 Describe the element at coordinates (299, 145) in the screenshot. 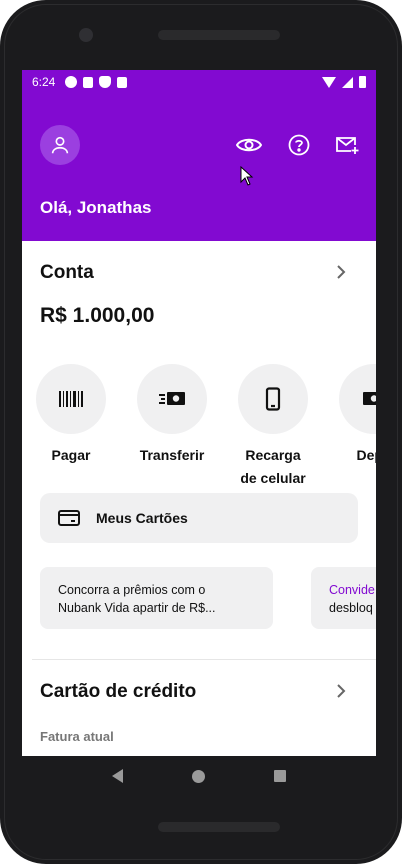

I see `help-icon` at that location.